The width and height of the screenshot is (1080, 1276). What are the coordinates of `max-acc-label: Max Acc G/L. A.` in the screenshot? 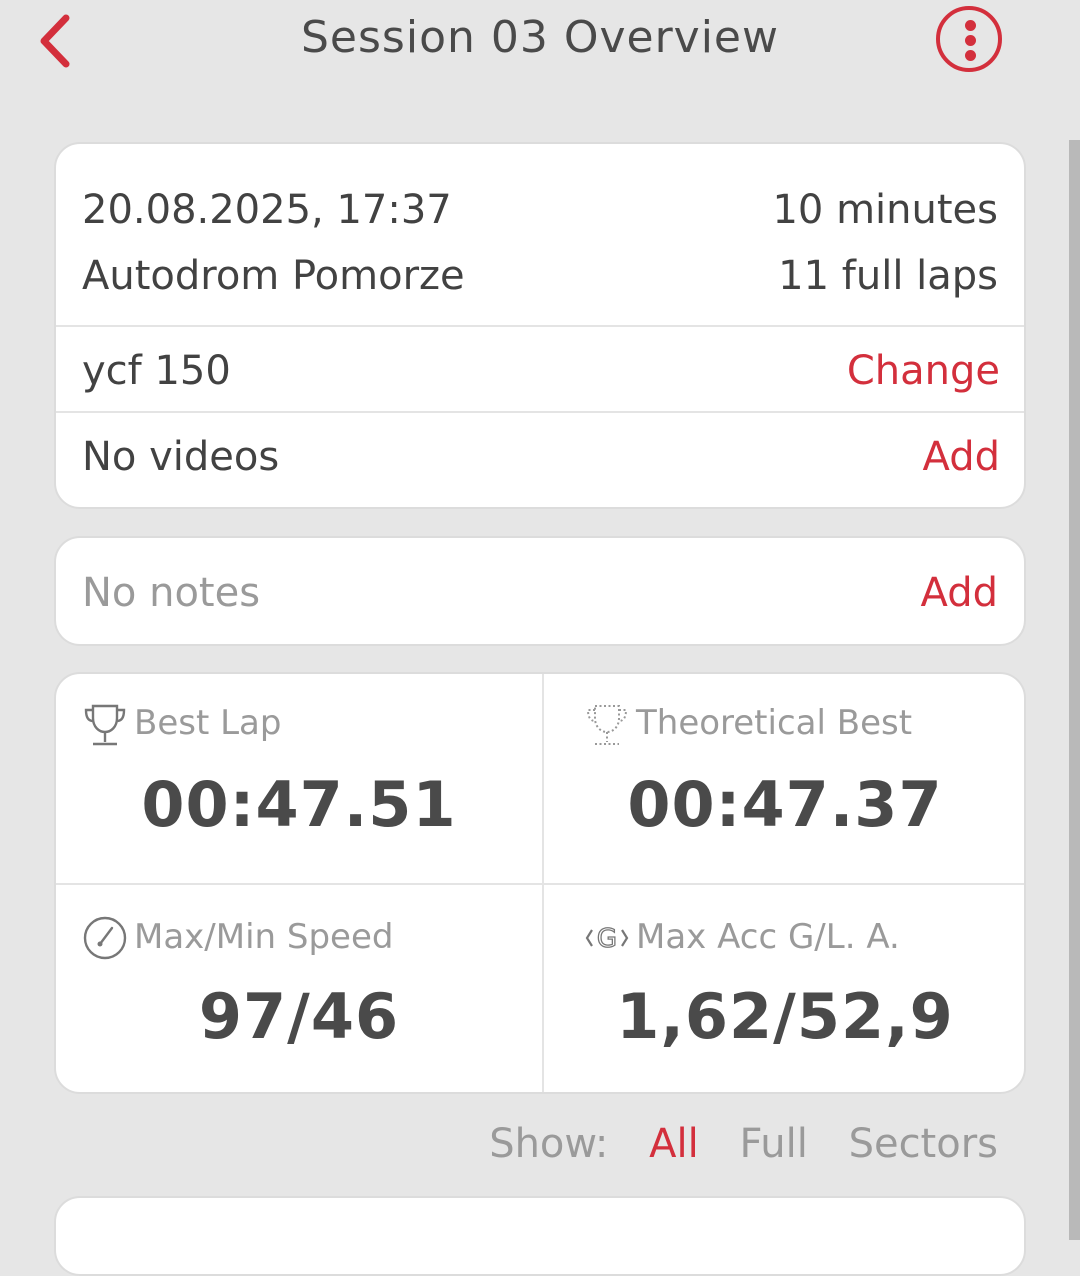 It's located at (768, 937).